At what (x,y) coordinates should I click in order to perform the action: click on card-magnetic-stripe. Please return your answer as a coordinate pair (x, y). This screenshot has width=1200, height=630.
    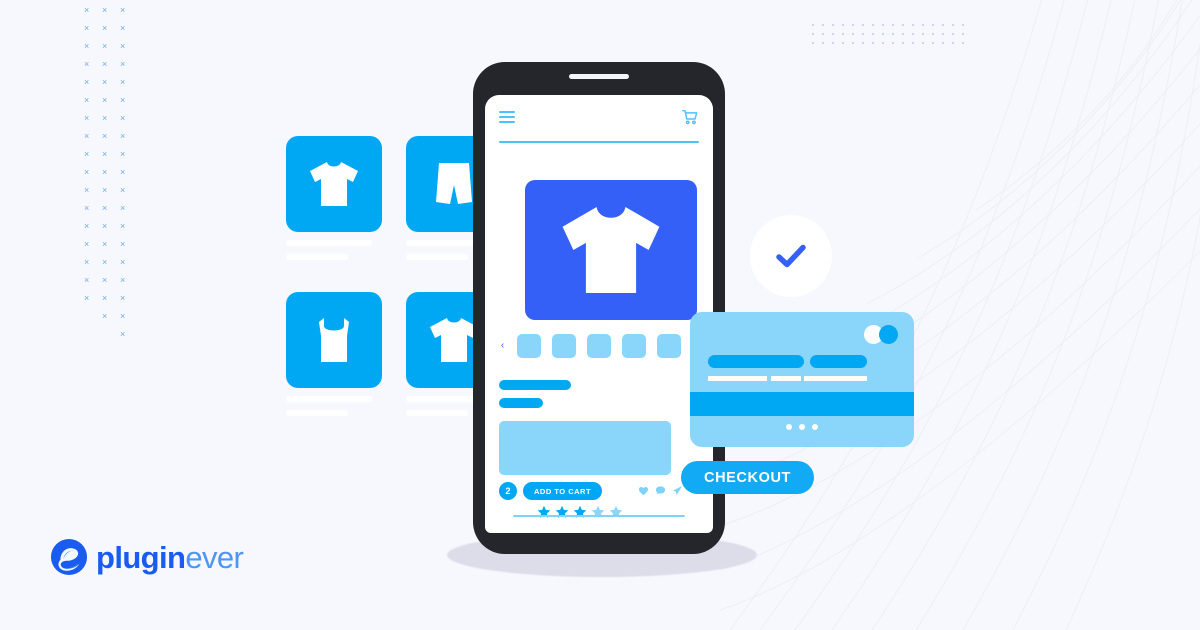
    Looking at the image, I should click on (802, 404).